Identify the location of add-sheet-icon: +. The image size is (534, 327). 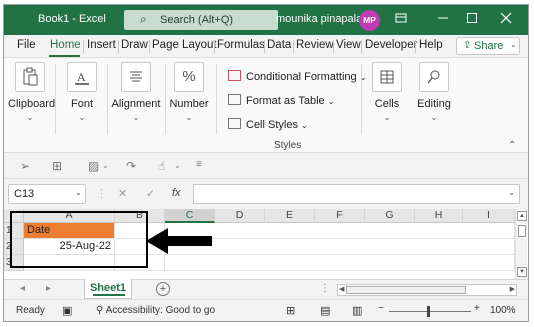
(163, 289).